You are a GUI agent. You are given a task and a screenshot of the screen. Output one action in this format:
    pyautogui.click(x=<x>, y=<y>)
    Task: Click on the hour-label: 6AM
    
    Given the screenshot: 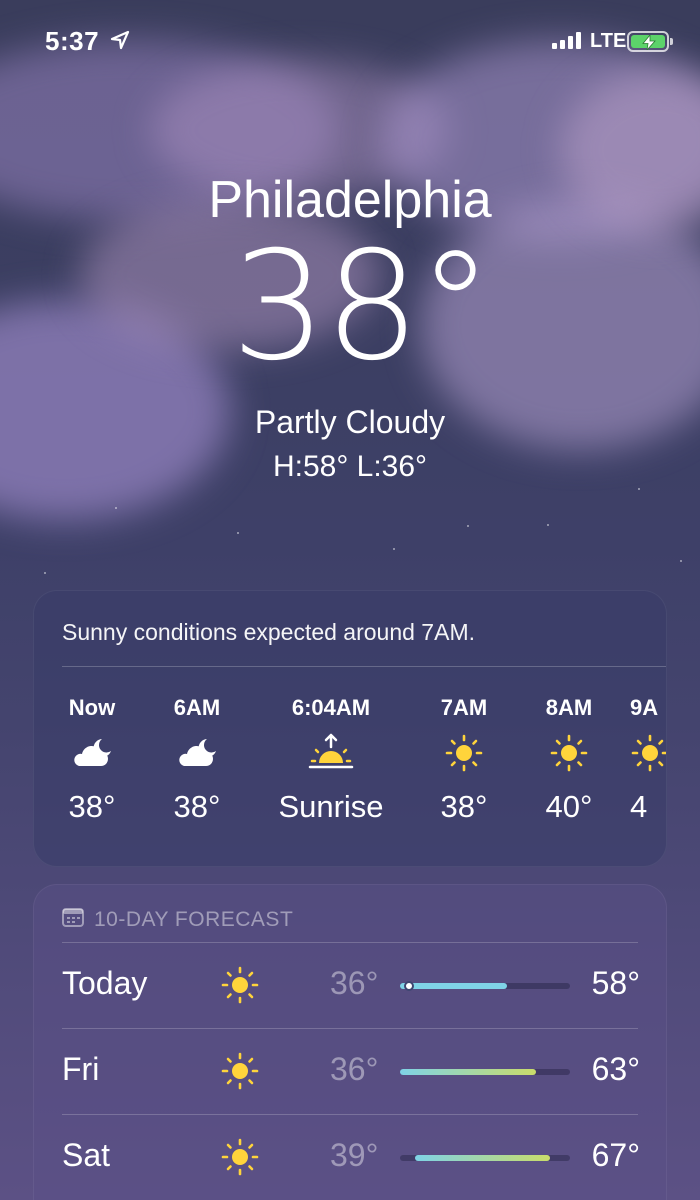 What is the action you would take?
    pyautogui.click(x=197, y=707)
    